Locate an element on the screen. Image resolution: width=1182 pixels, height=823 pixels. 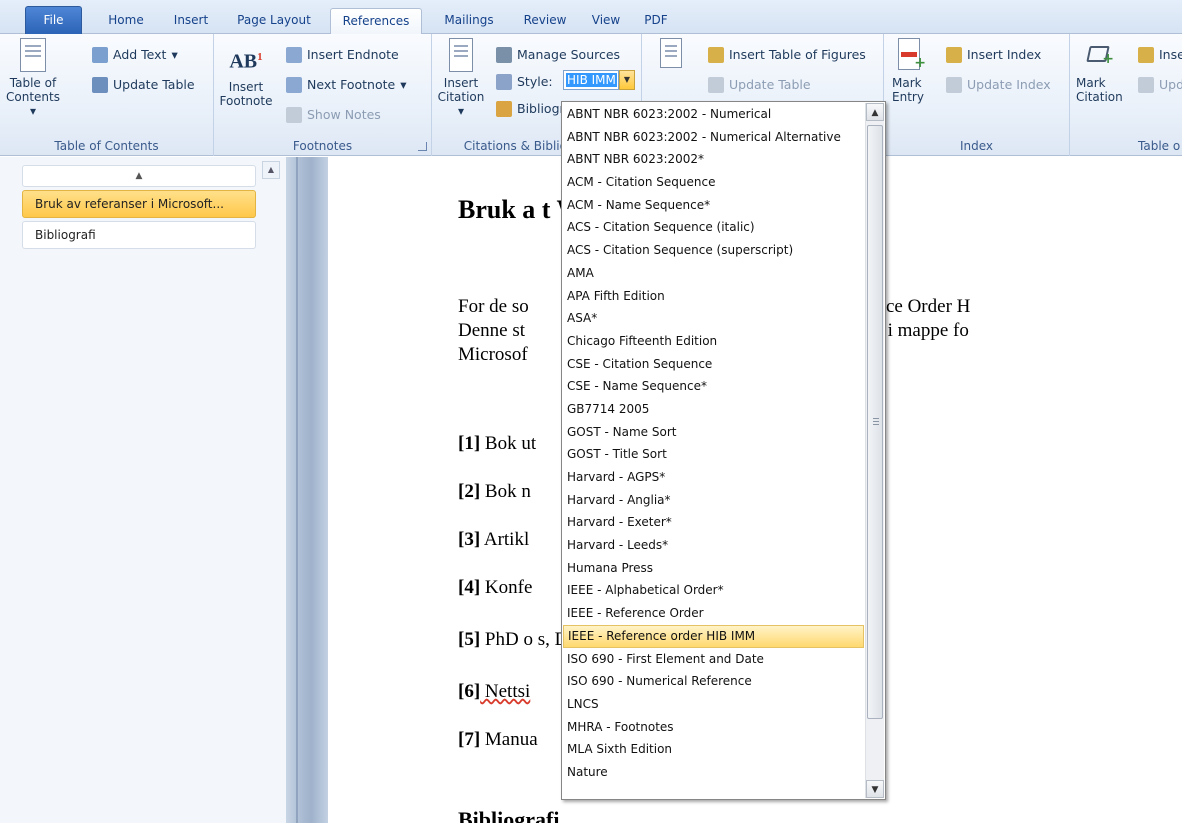
scroll-up-icon: ▲ is located at coordinates (875, 112).